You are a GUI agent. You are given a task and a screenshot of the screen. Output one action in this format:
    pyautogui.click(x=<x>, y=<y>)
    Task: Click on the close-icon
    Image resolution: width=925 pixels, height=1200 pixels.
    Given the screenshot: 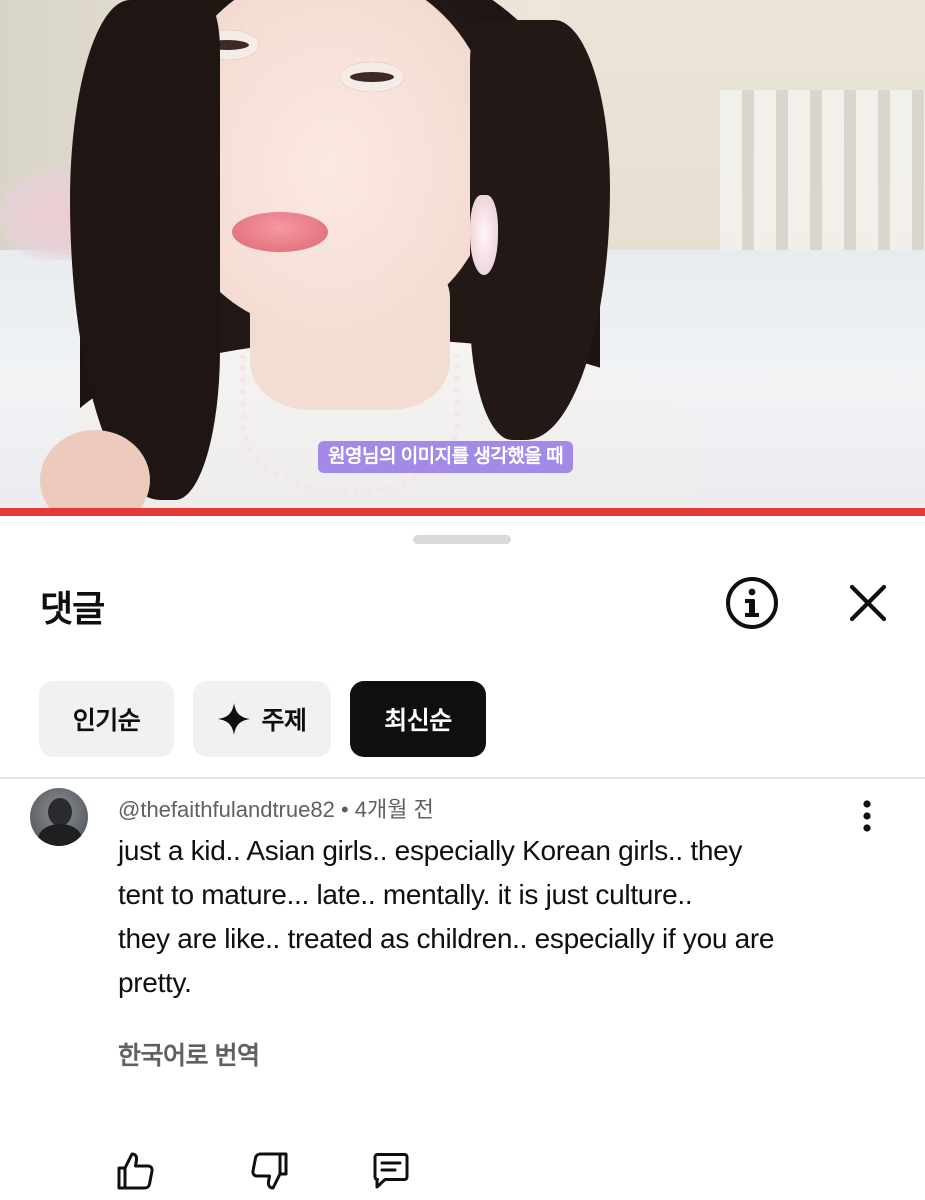 What is the action you would take?
    pyautogui.click(x=868, y=603)
    